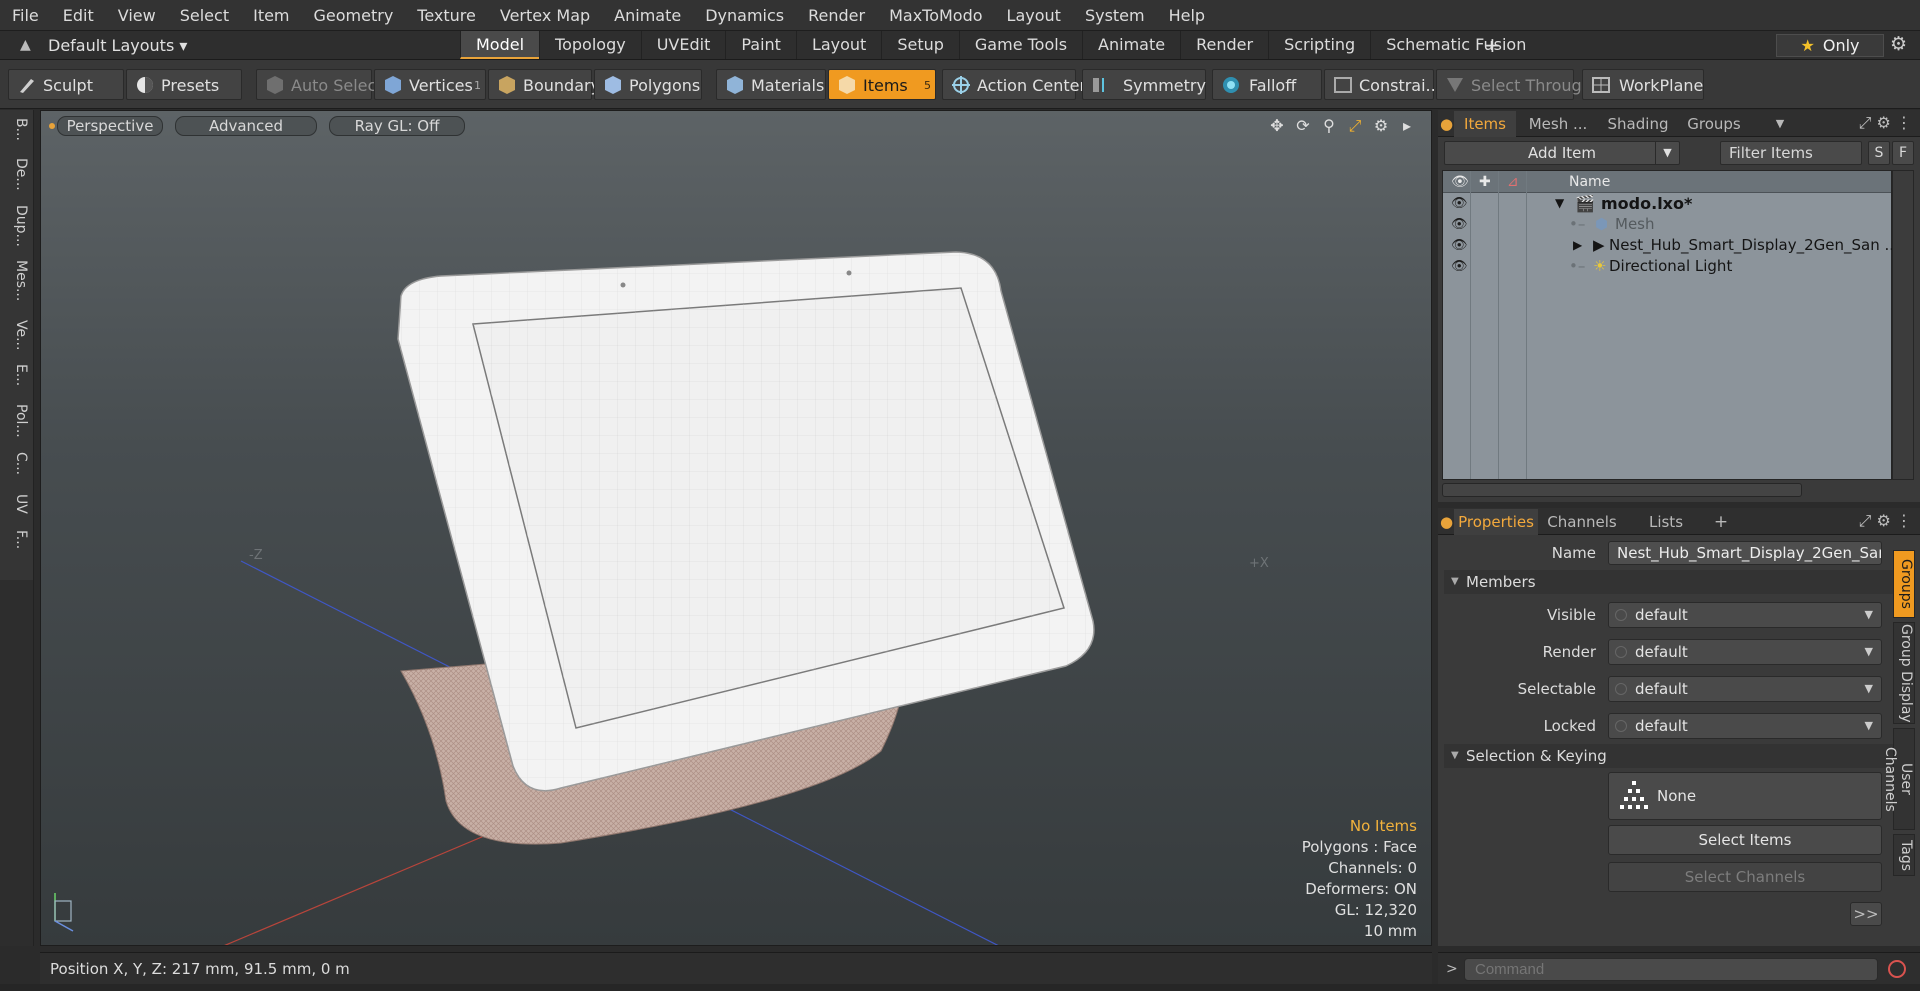  What do you see at coordinates (1559, 203) in the screenshot?
I see `expand-down-icon: ▼` at bounding box center [1559, 203].